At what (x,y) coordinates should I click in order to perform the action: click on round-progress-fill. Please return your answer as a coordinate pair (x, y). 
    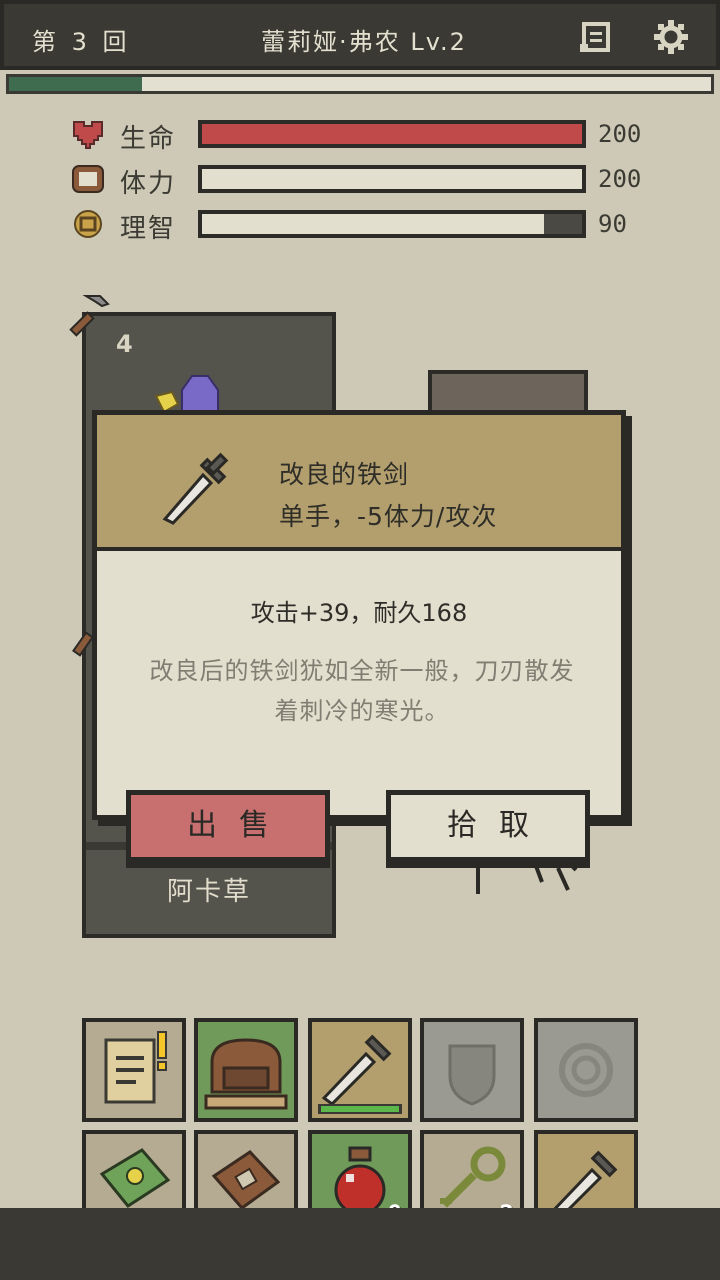
    Looking at the image, I should click on (76, 84).